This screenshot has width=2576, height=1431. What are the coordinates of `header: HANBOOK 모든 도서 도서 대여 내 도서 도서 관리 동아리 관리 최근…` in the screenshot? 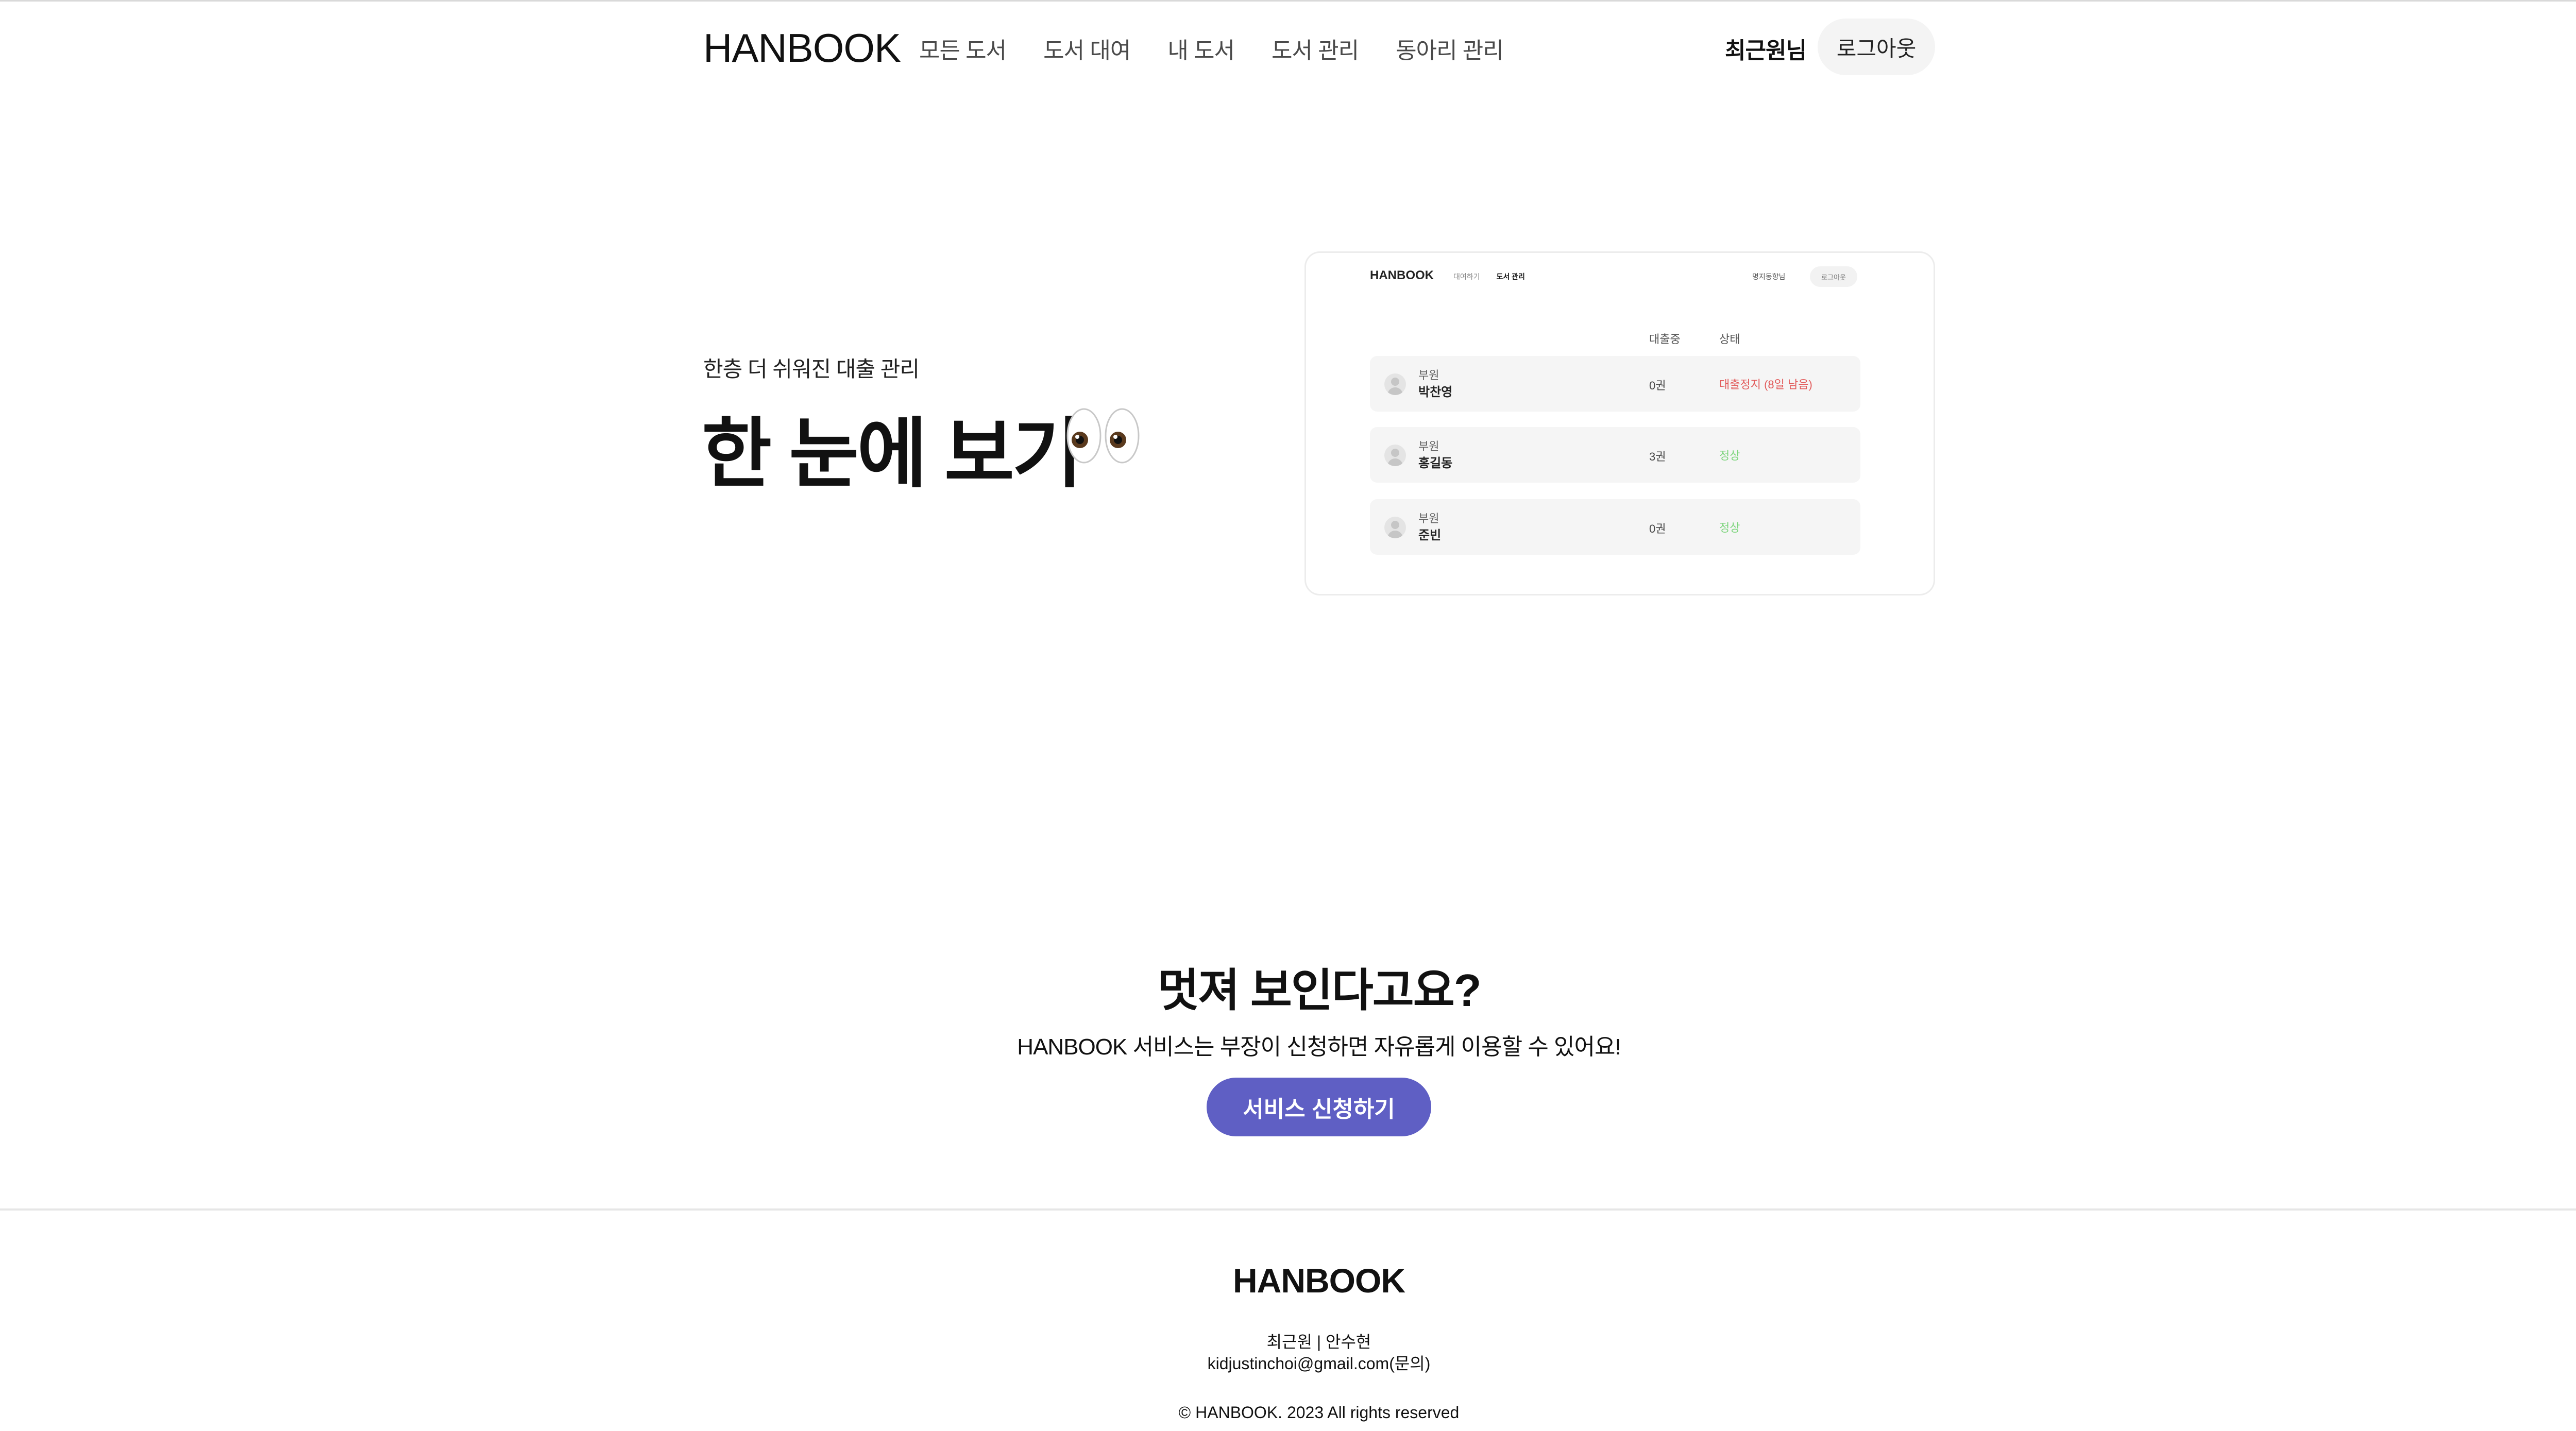 It's located at (1288, 46).